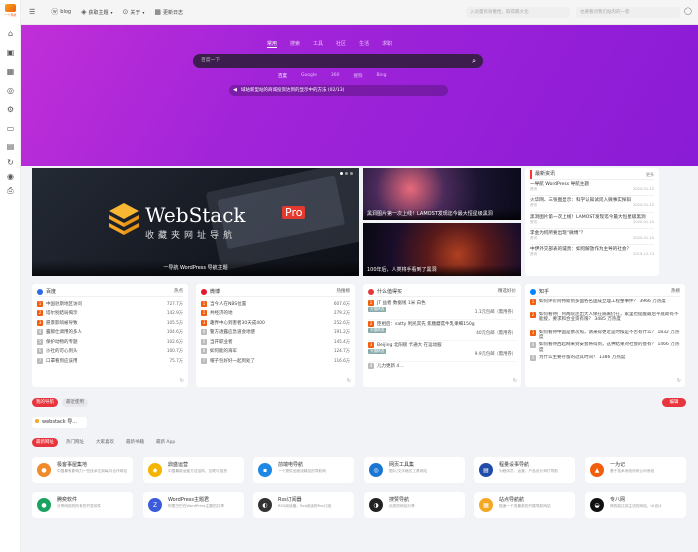 The width and height of the screenshot is (698, 552). Describe the element at coordinates (605, 348) in the screenshot. I see `zhihu-row: 4 如何看待西起网来到安会将得到，这种结果对社会的会有？ 1466 万热度` at that location.